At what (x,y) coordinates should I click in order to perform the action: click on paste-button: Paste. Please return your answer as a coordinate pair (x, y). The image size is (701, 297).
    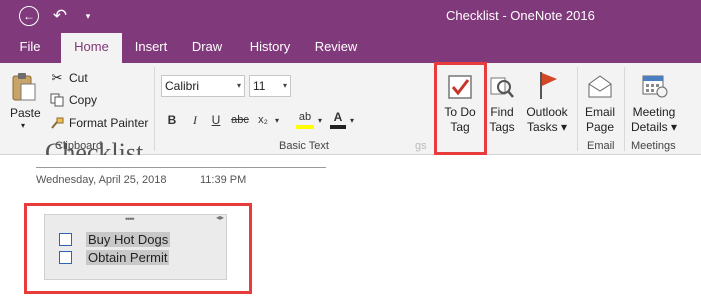
    Looking at the image, I should click on (25, 113).